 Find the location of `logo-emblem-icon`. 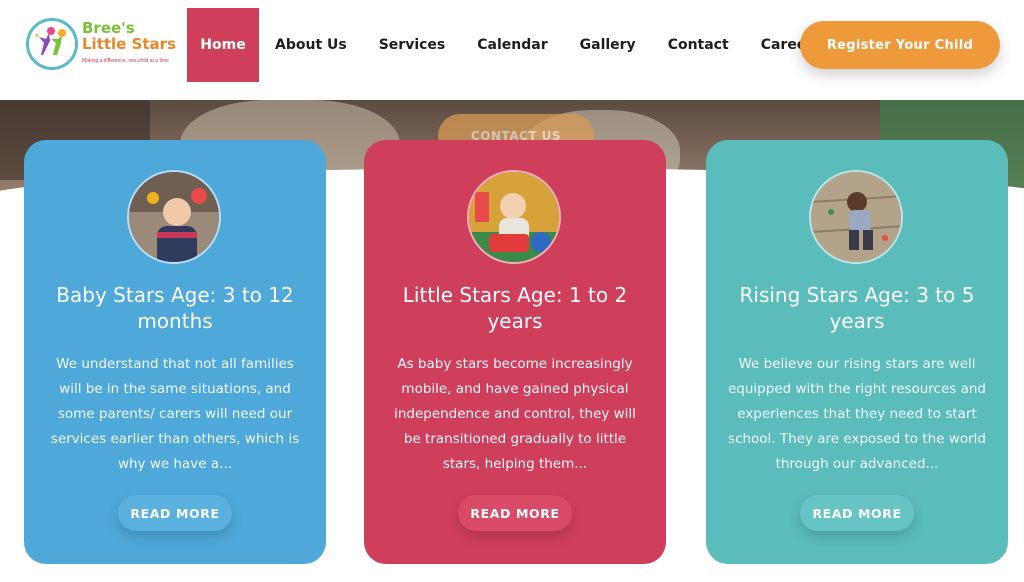

logo-emblem-icon is located at coordinates (52, 44).